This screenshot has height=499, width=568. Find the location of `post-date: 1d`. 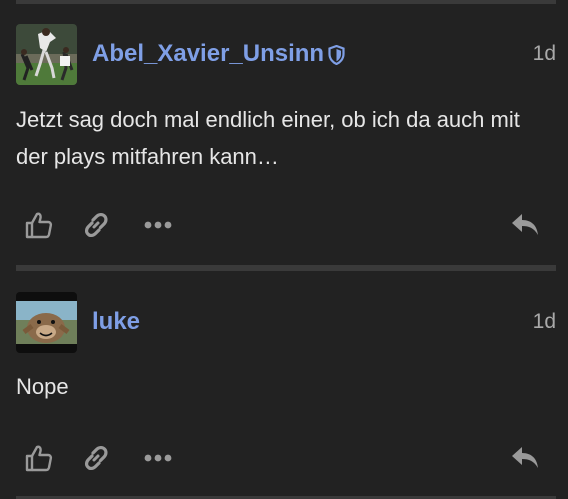

post-date: 1d is located at coordinates (544, 322).